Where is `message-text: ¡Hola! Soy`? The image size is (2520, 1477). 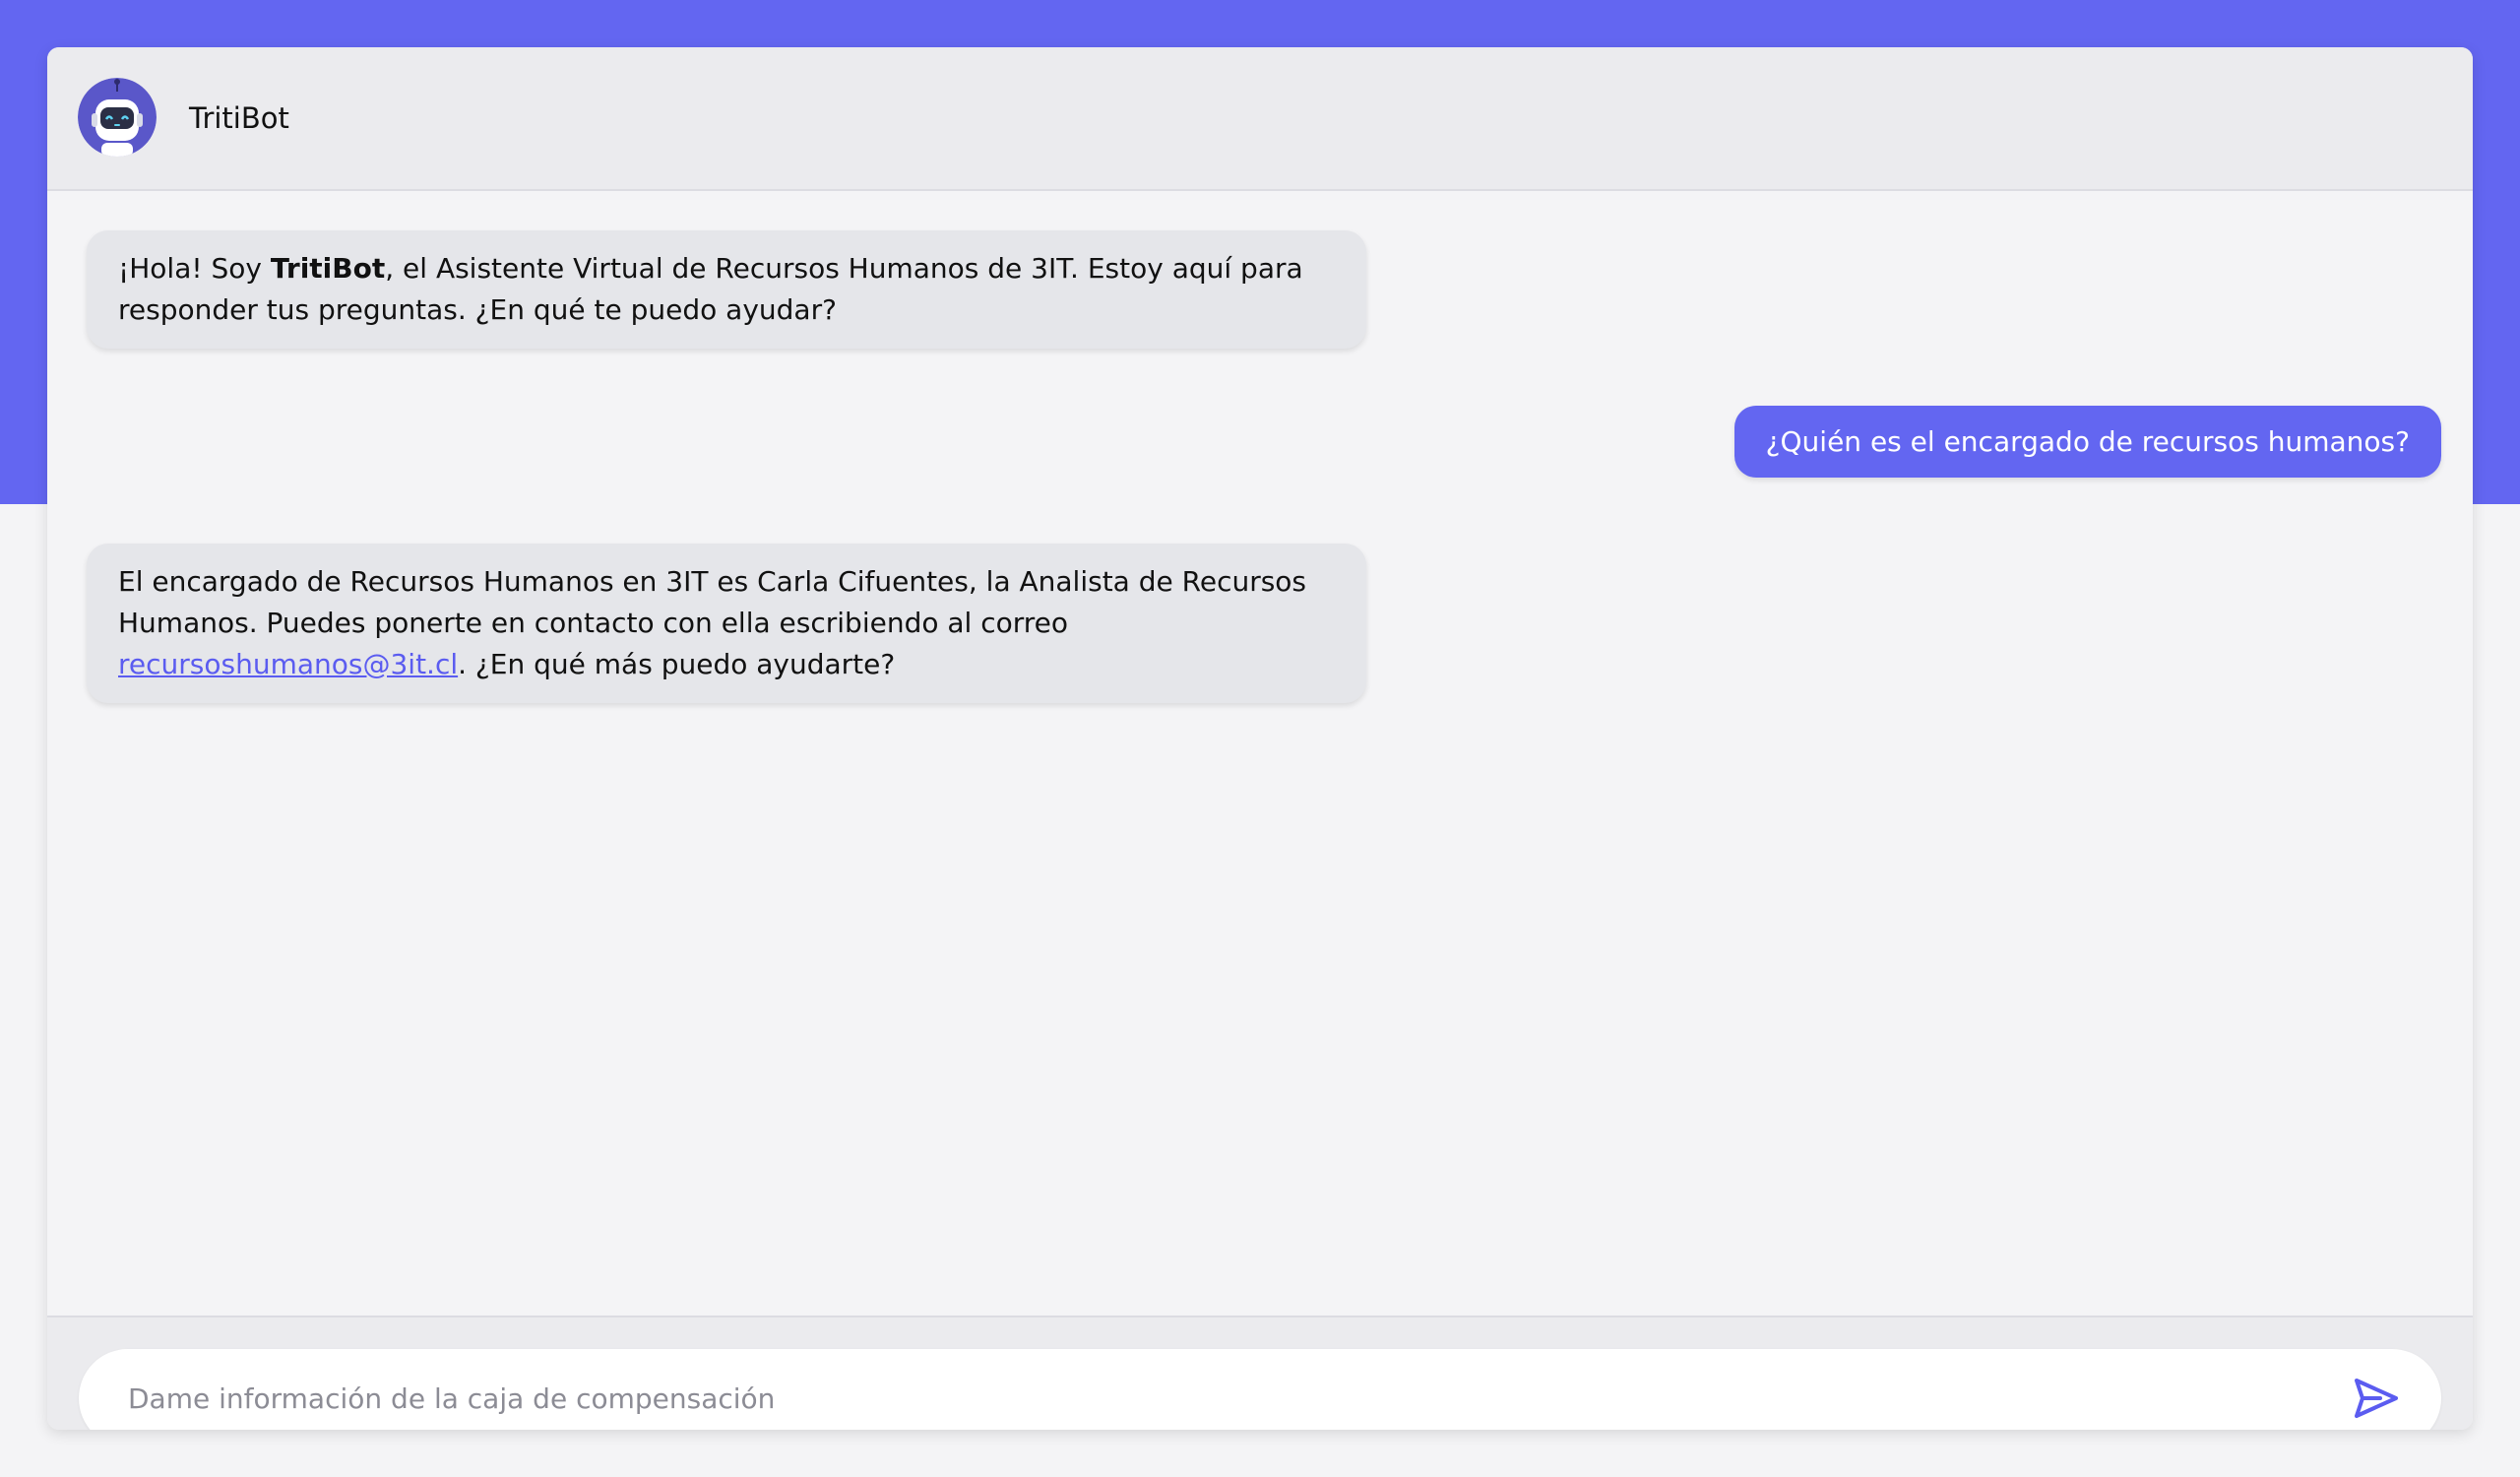 message-text: ¡Hola! Soy is located at coordinates (194, 268).